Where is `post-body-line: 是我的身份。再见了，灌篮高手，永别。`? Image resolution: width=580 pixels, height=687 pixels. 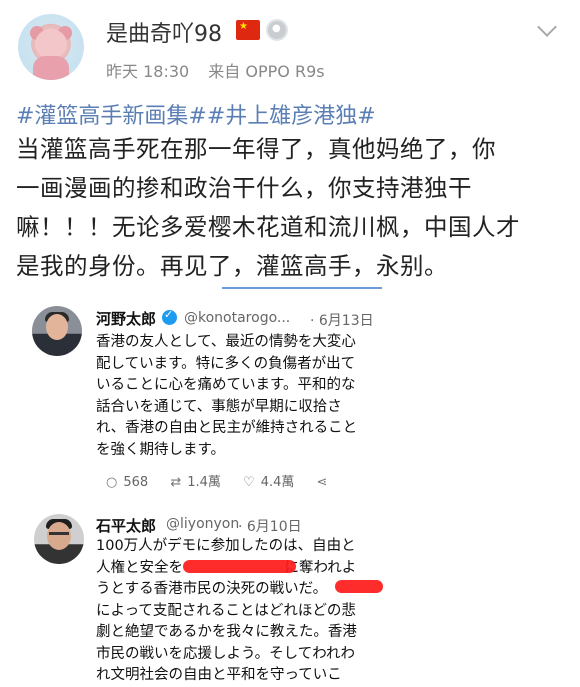 post-body-line: 是我的身份。再见了，灌篮高手，永别。 is located at coordinates (232, 266).